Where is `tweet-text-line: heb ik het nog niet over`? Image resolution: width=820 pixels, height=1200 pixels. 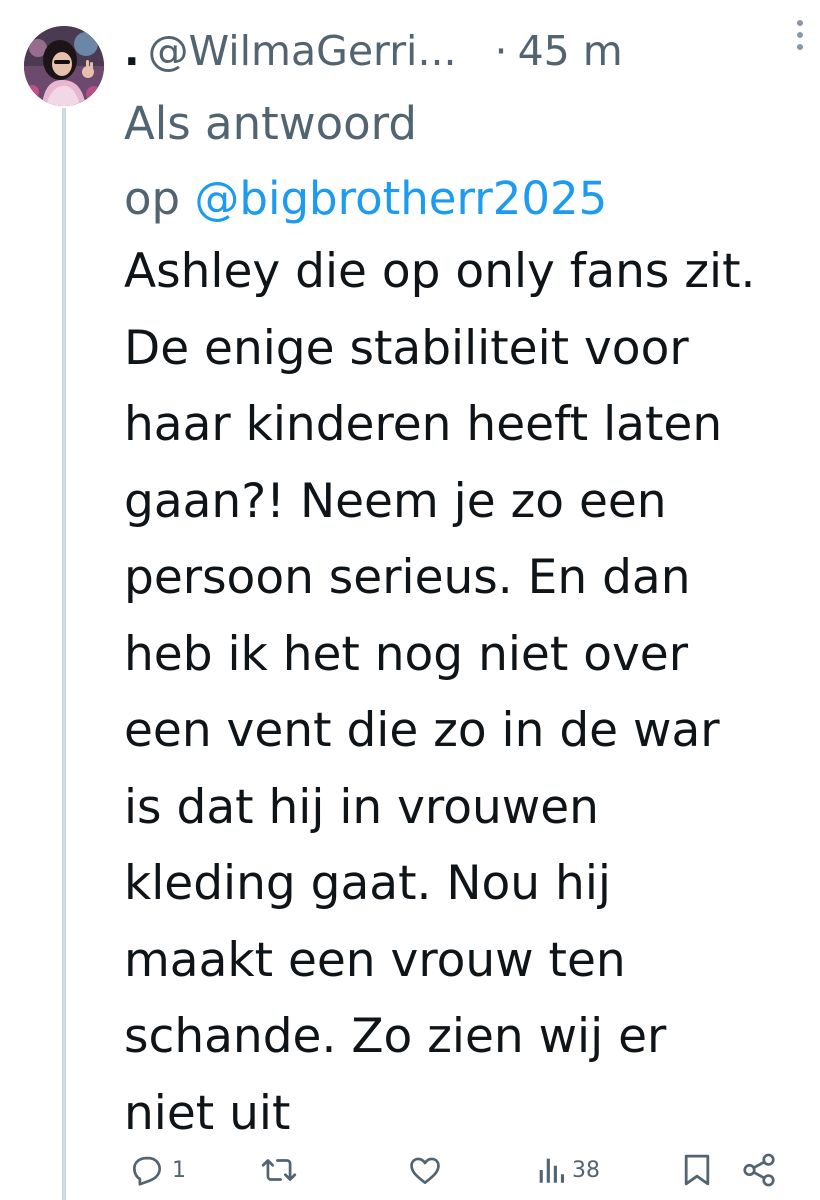
tweet-text-line: heb ik het nog niet over is located at coordinates (406, 654).